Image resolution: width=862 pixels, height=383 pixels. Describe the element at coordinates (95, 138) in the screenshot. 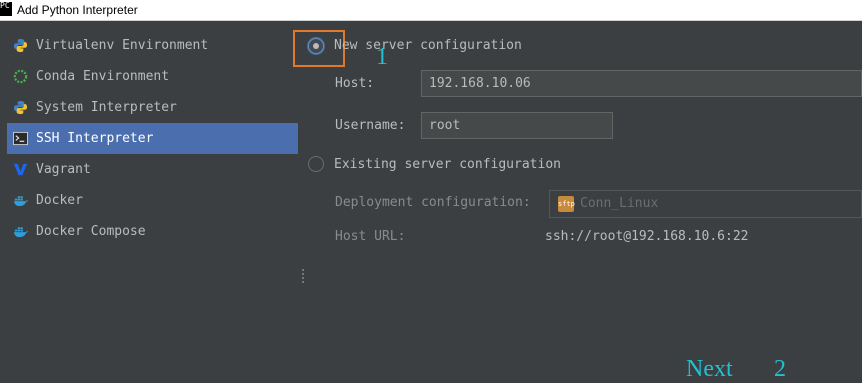

I see `sidebar-item-label: SSH Interpreter` at that location.